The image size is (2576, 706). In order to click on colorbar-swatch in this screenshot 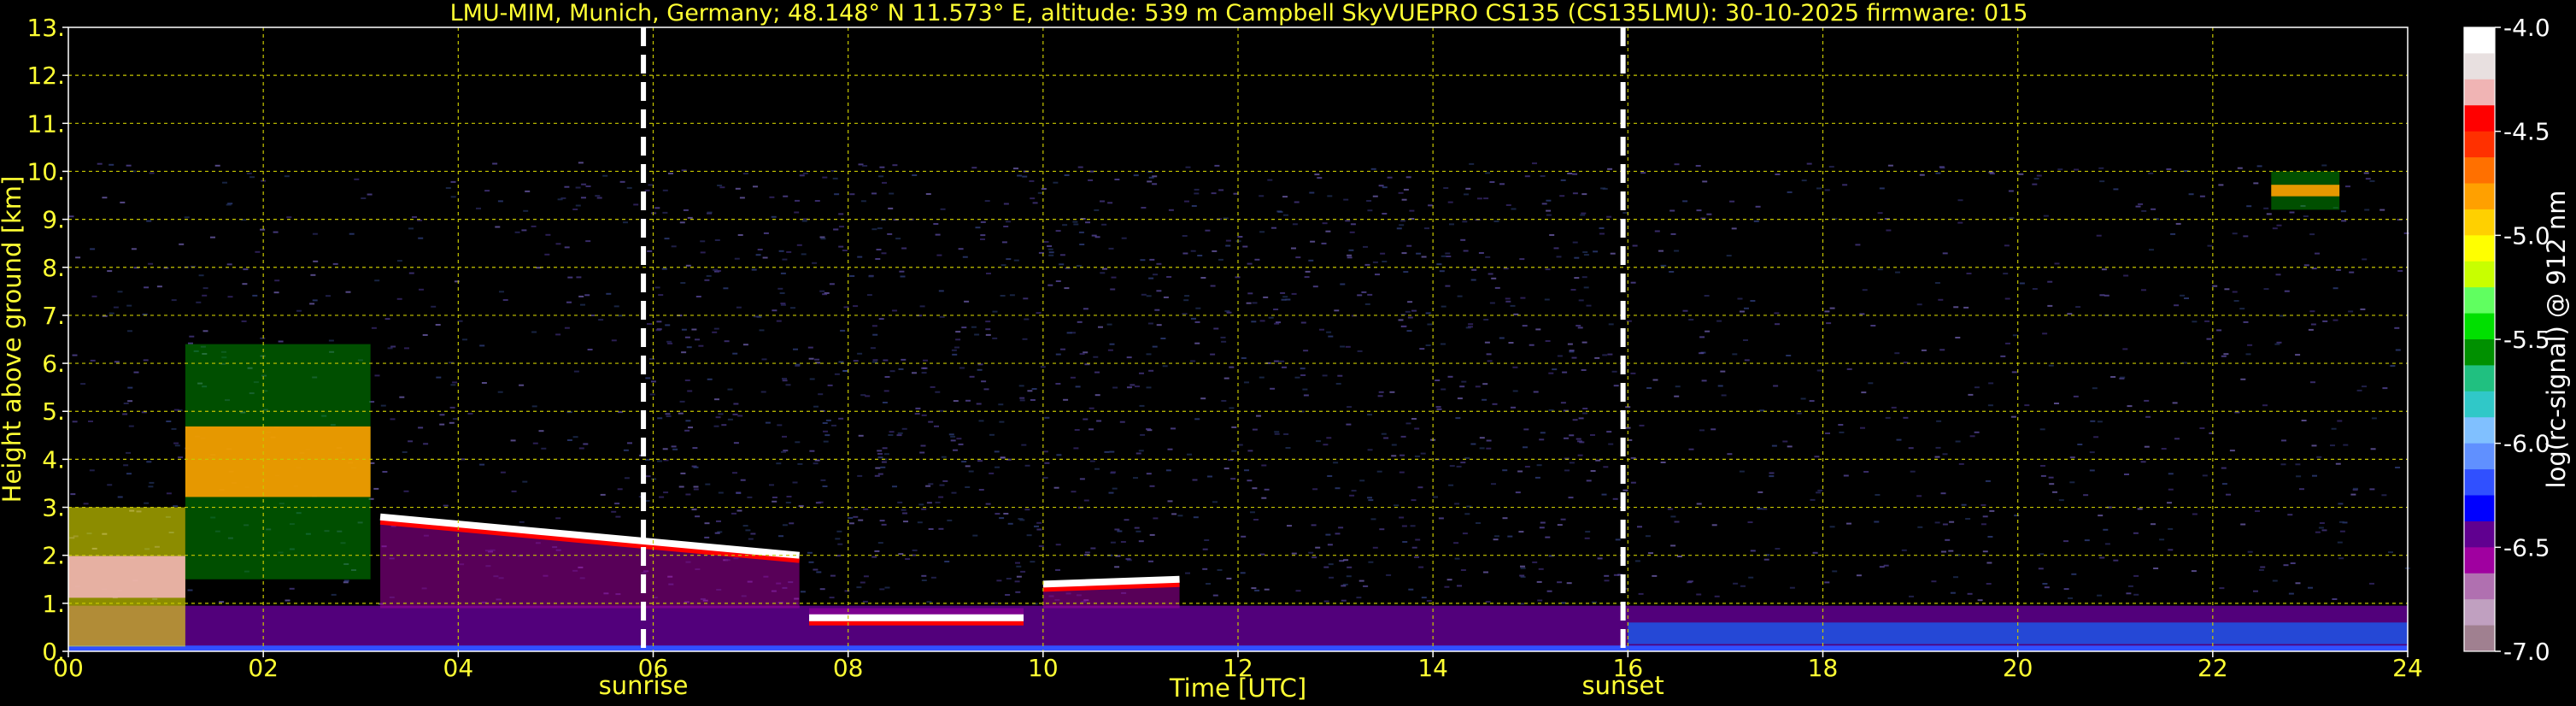, I will do `click(2479, 170)`.